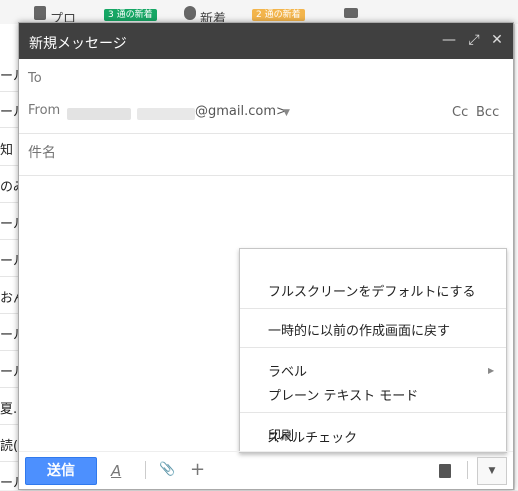  What do you see at coordinates (10, 296) in the screenshot?
I see `list-item: おん` at bounding box center [10, 296].